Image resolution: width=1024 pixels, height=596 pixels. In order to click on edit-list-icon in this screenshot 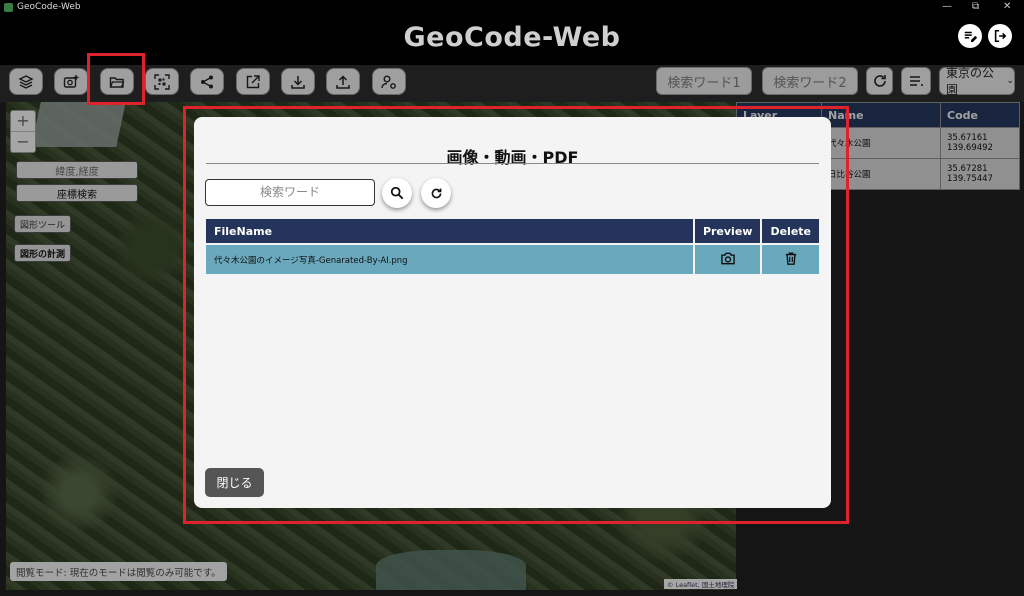, I will do `click(970, 36)`.